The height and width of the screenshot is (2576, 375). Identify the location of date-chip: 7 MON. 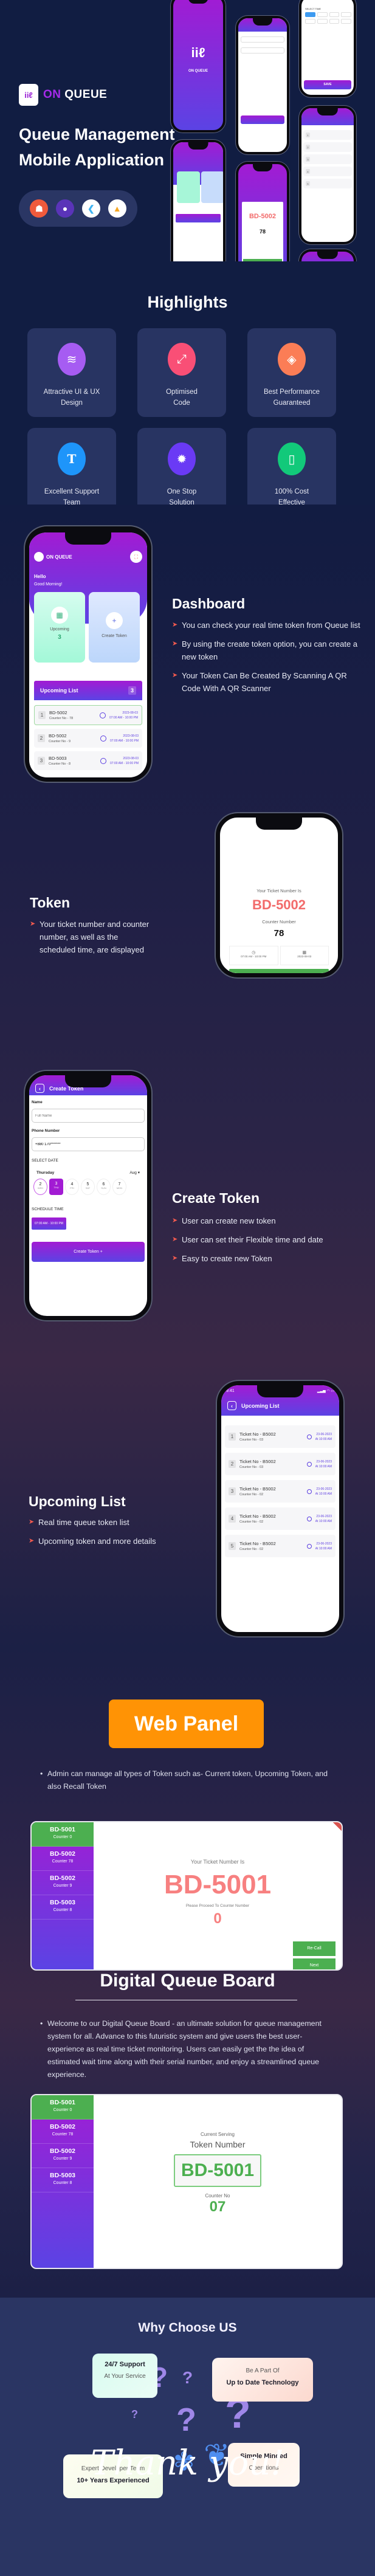
(119, 1187).